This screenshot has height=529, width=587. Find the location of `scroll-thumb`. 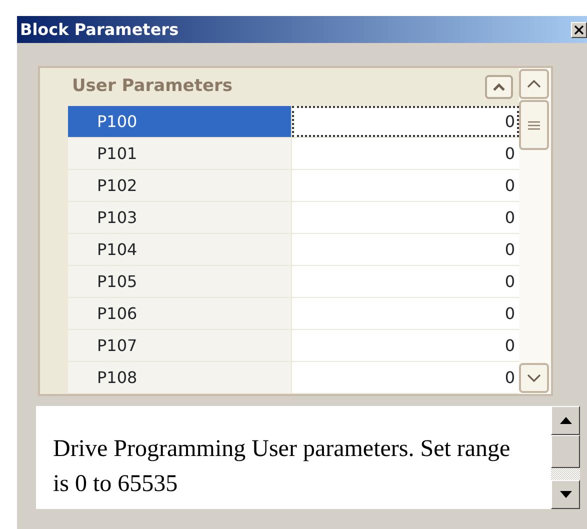

scroll-thumb is located at coordinates (534, 125).